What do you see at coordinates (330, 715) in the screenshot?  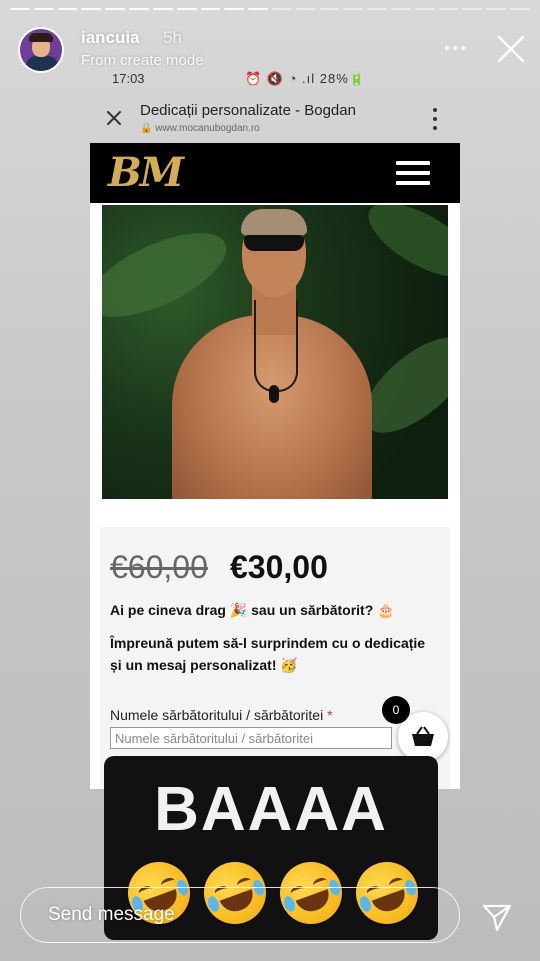 I see `required-mark: *` at bounding box center [330, 715].